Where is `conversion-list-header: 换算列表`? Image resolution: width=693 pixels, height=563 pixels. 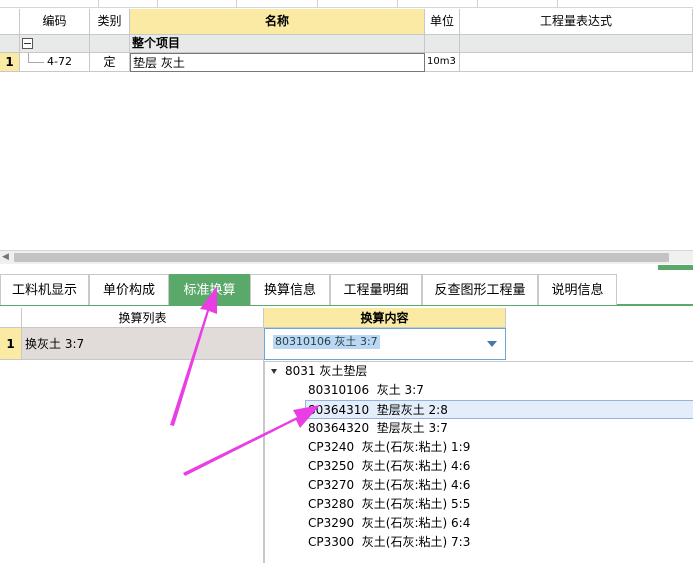 conversion-list-header: 换算列表 is located at coordinates (143, 318).